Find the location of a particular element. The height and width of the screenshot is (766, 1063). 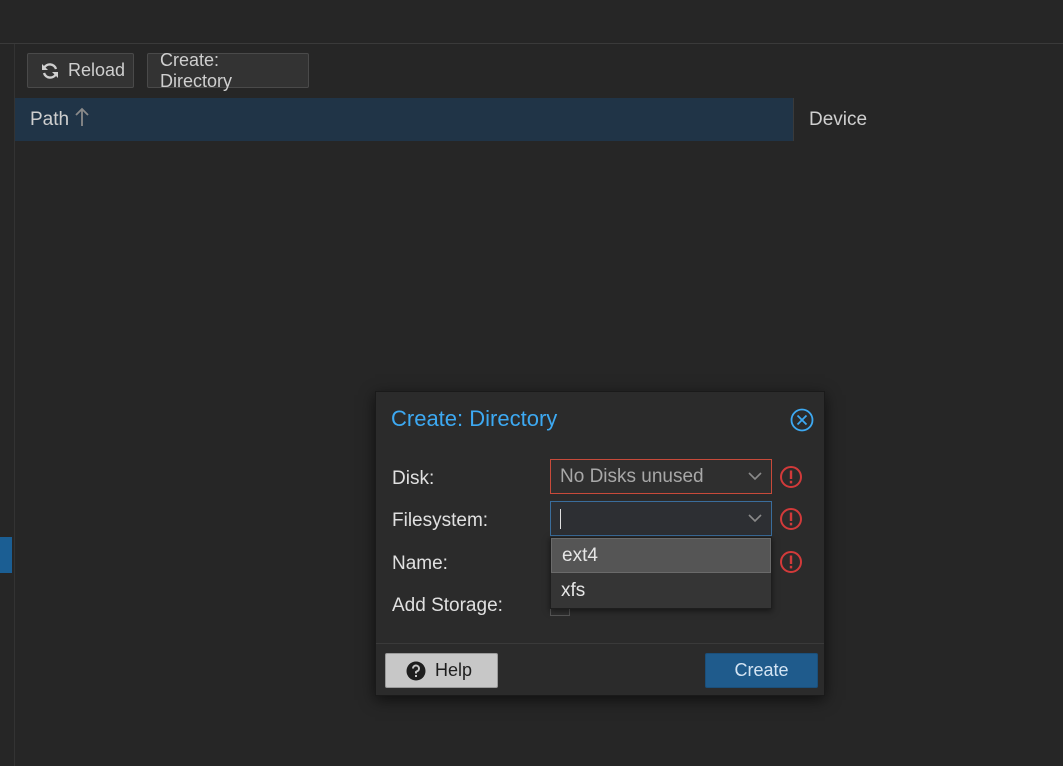

add-storage-label: Add Storage: is located at coordinates (447, 605).